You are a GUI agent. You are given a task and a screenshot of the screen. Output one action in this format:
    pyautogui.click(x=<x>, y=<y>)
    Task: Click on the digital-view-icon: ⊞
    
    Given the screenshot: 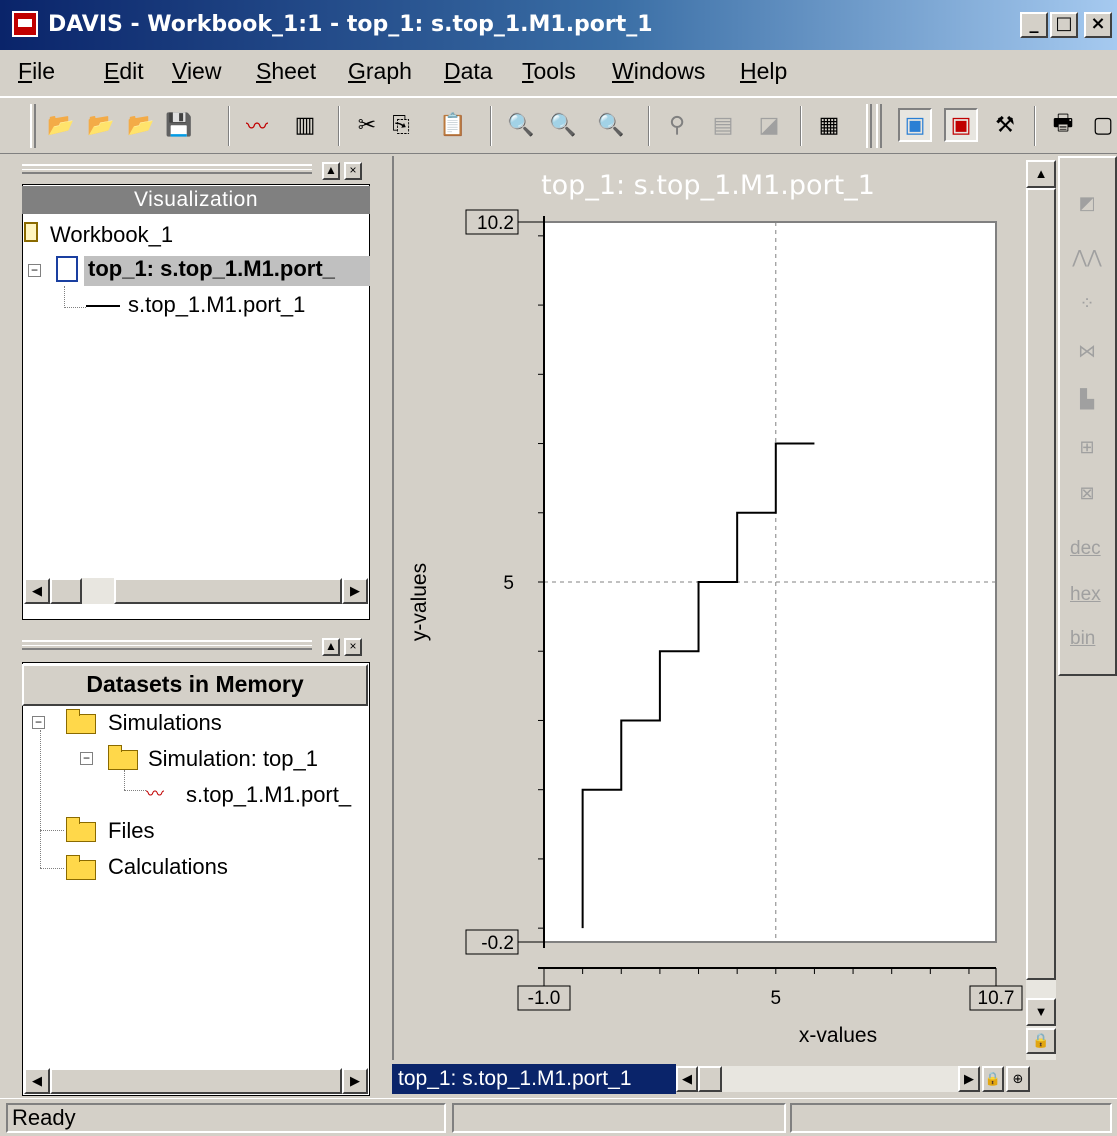 What is the action you would take?
    pyautogui.click(x=1087, y=447)
    